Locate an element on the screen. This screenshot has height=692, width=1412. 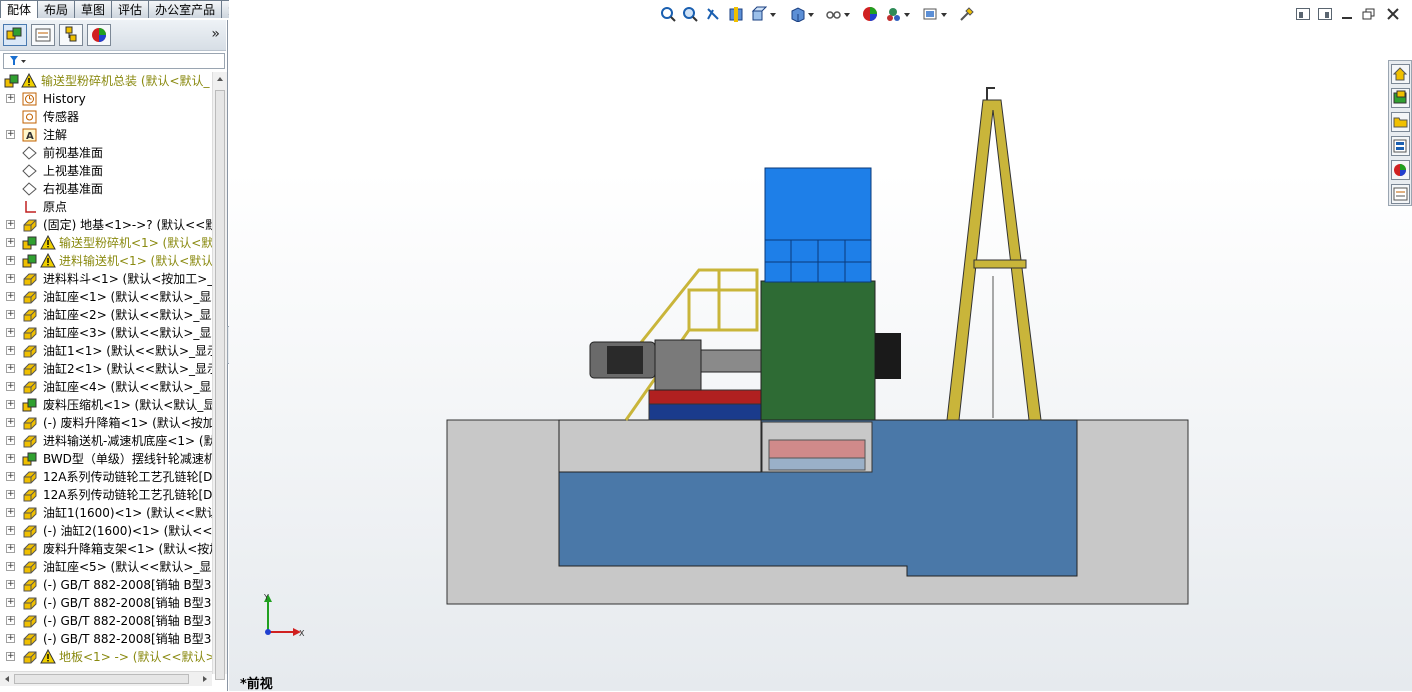
tree-item: + (固定) 地基<1>->? (默认<<默 is located at coordinates (106, 225).